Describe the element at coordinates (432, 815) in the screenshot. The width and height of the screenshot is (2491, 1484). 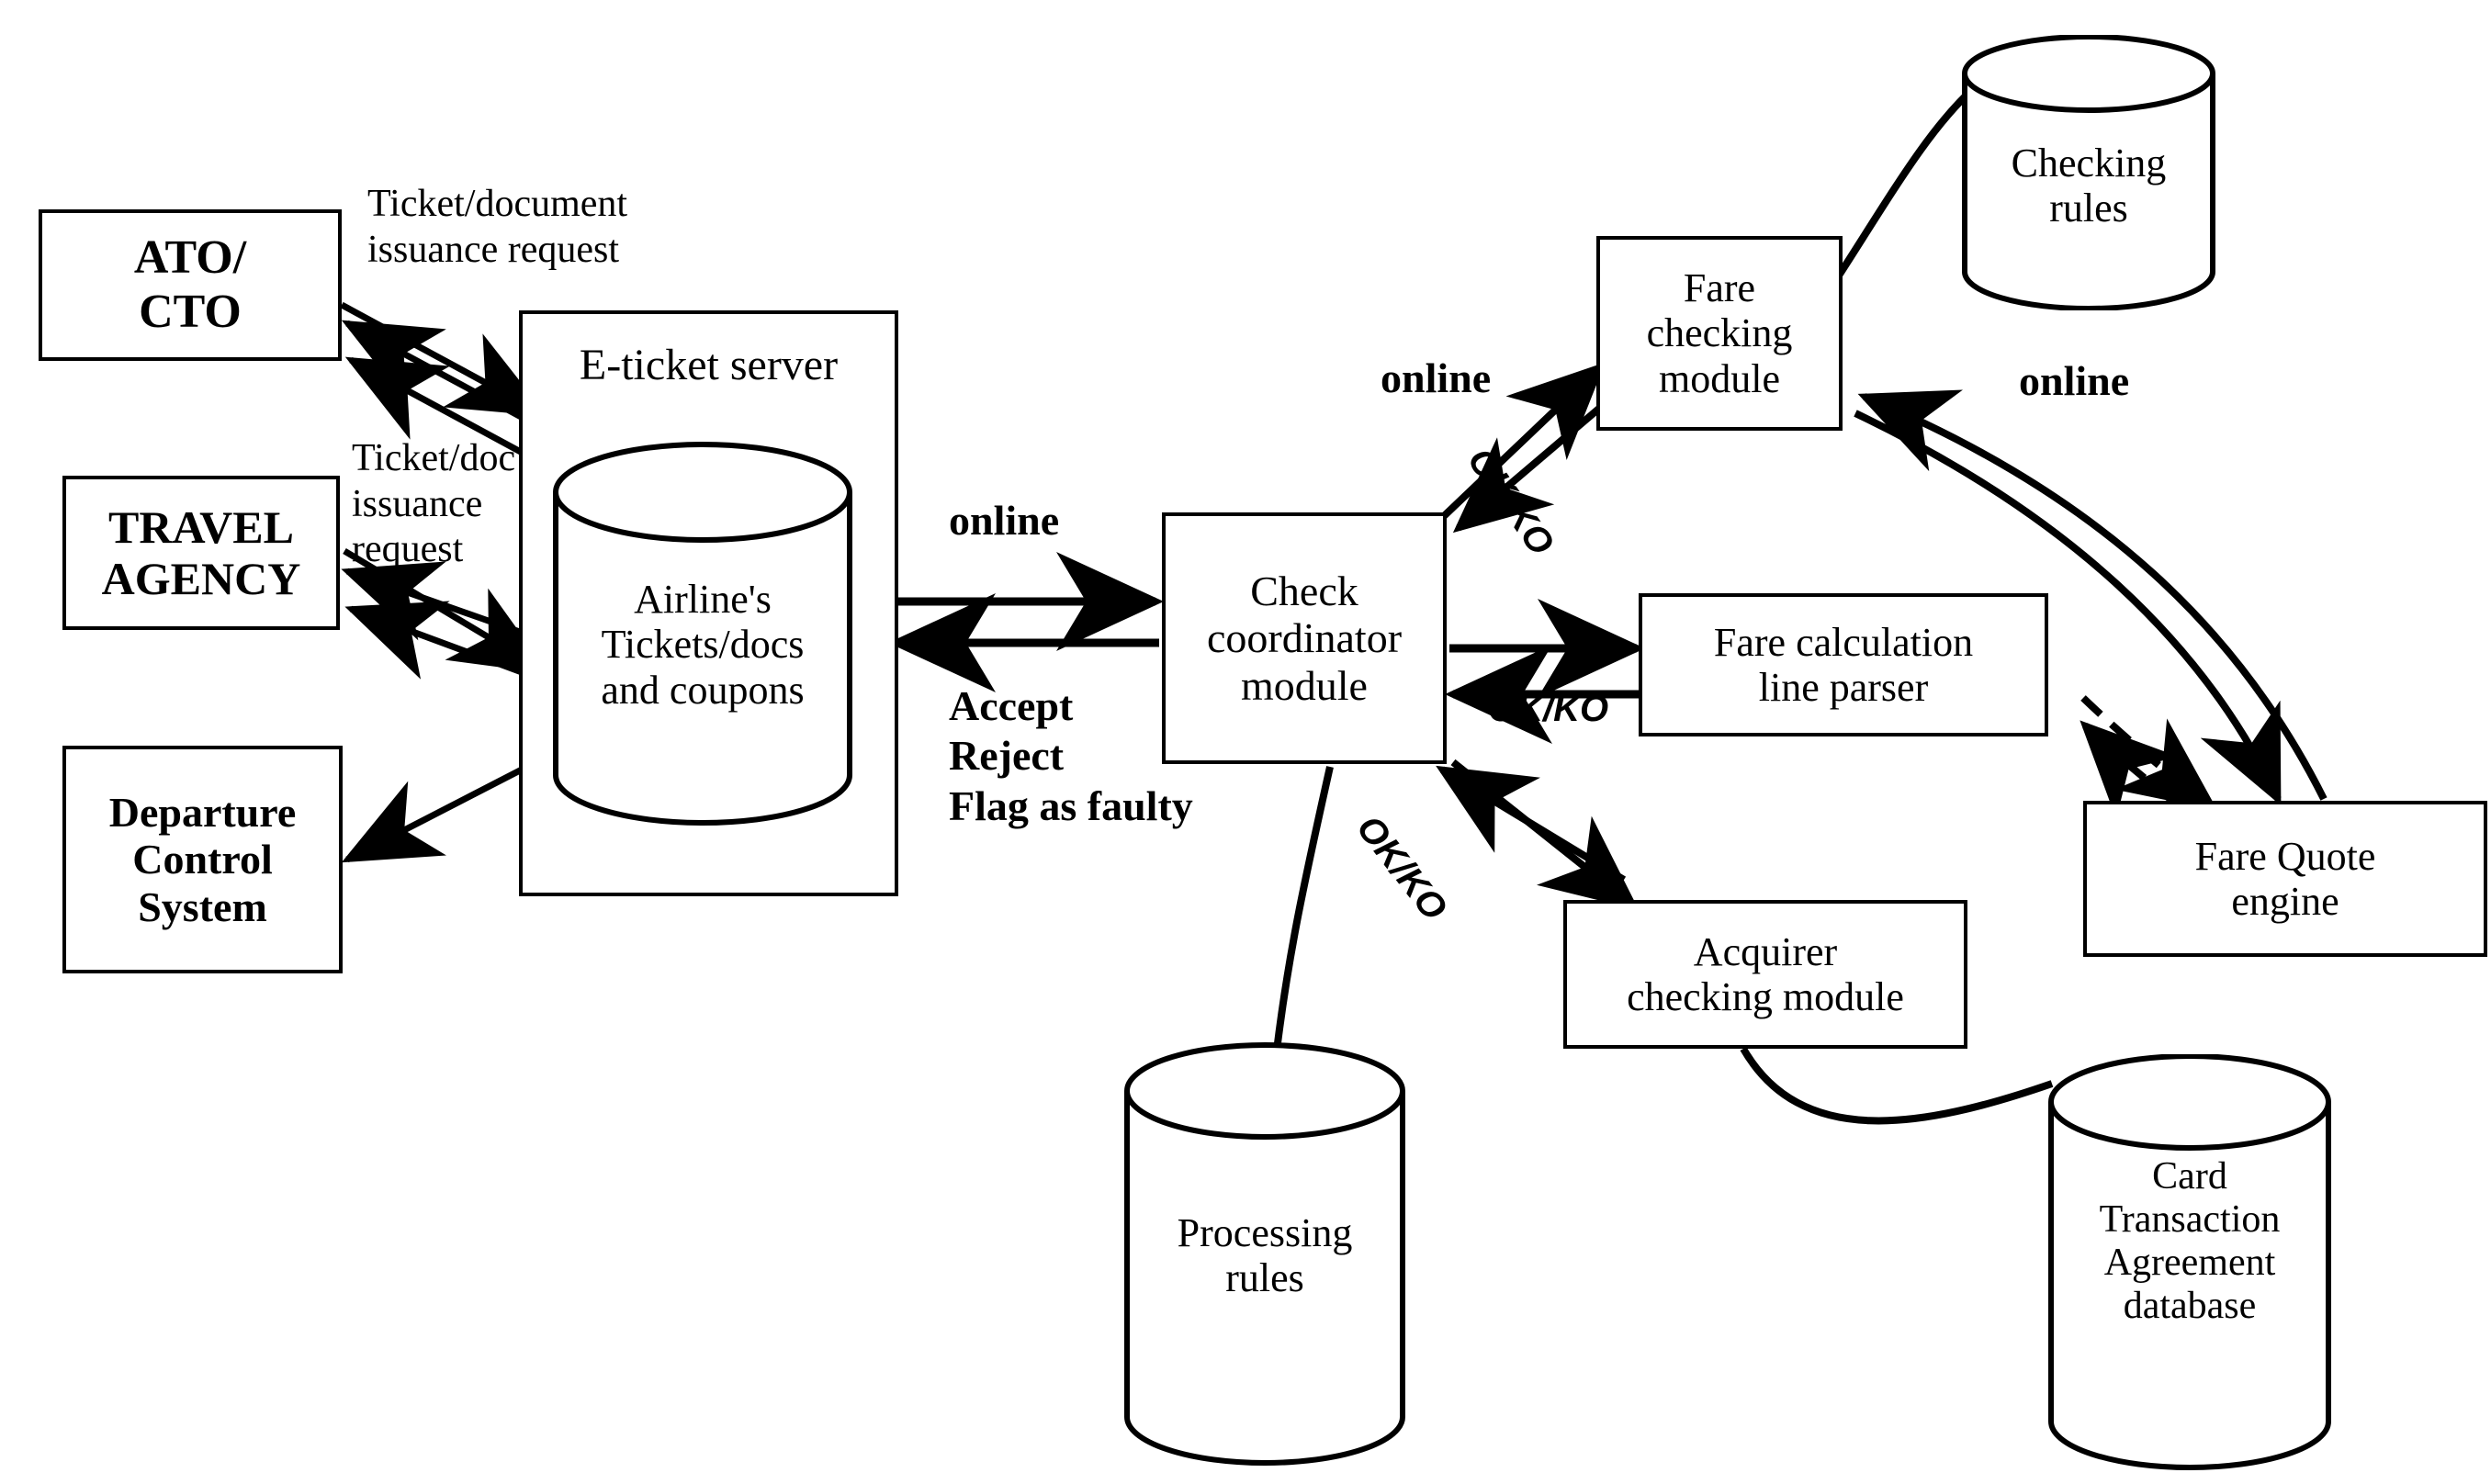
I see `edge-eticket-departure-control` at that location.